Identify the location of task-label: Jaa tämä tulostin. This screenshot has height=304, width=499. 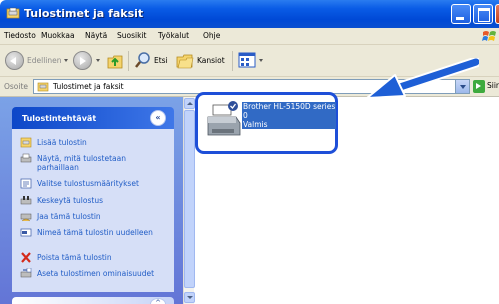
(103, 216).